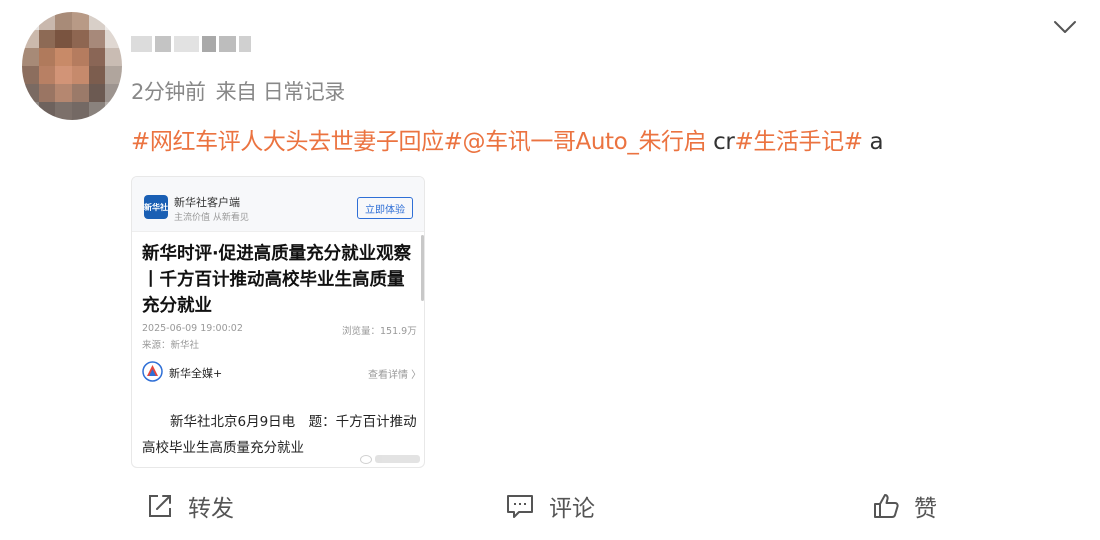  I want to click on card-app-name: 新华社客户端, so click(207, 202).